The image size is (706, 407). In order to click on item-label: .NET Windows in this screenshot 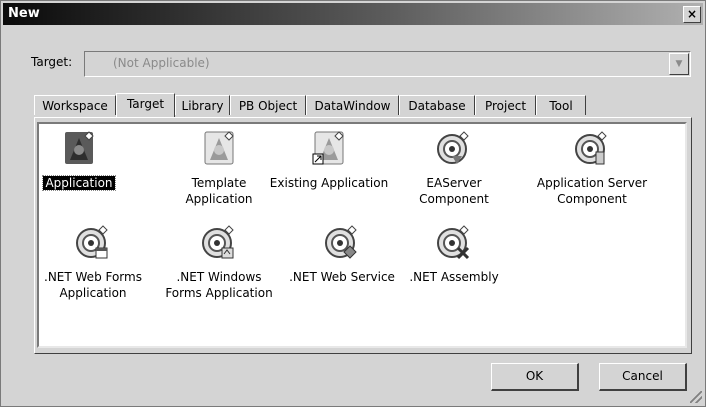, I will do `click(219, 277)`.